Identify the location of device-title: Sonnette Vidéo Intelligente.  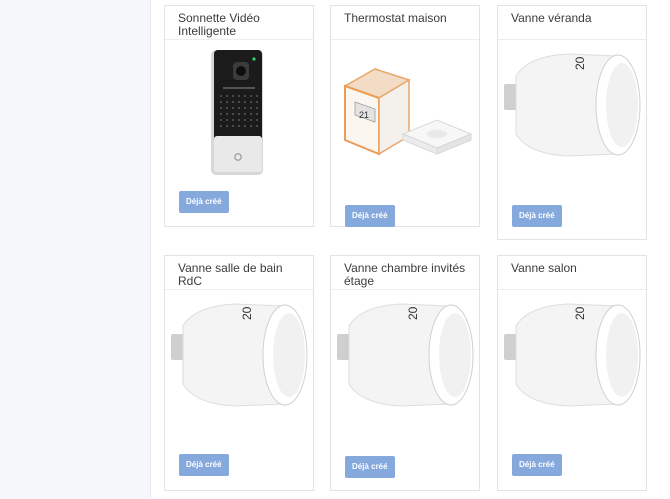
(239, 23).